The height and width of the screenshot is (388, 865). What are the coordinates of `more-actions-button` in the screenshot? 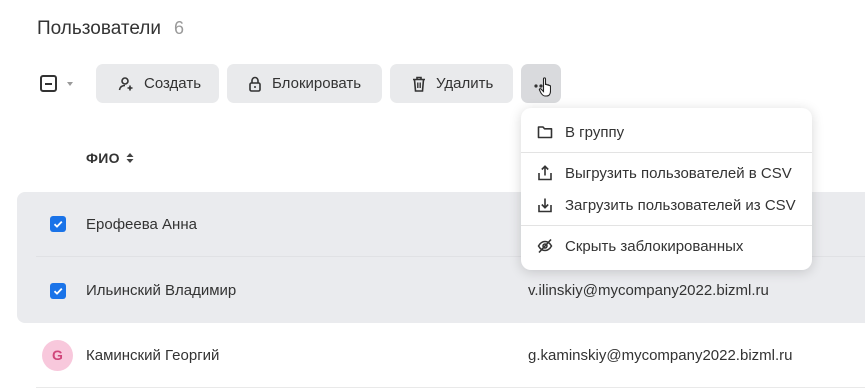 It's located at (541, 83).